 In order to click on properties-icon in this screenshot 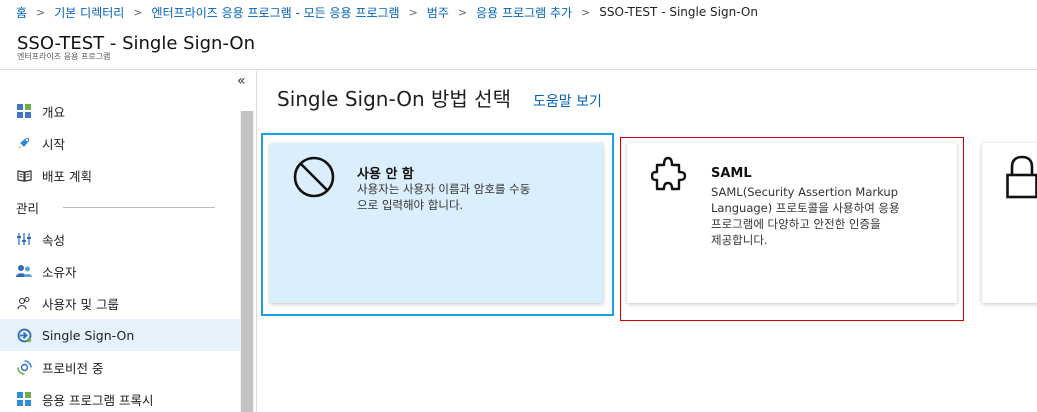, I will do `click(24, 239)`.